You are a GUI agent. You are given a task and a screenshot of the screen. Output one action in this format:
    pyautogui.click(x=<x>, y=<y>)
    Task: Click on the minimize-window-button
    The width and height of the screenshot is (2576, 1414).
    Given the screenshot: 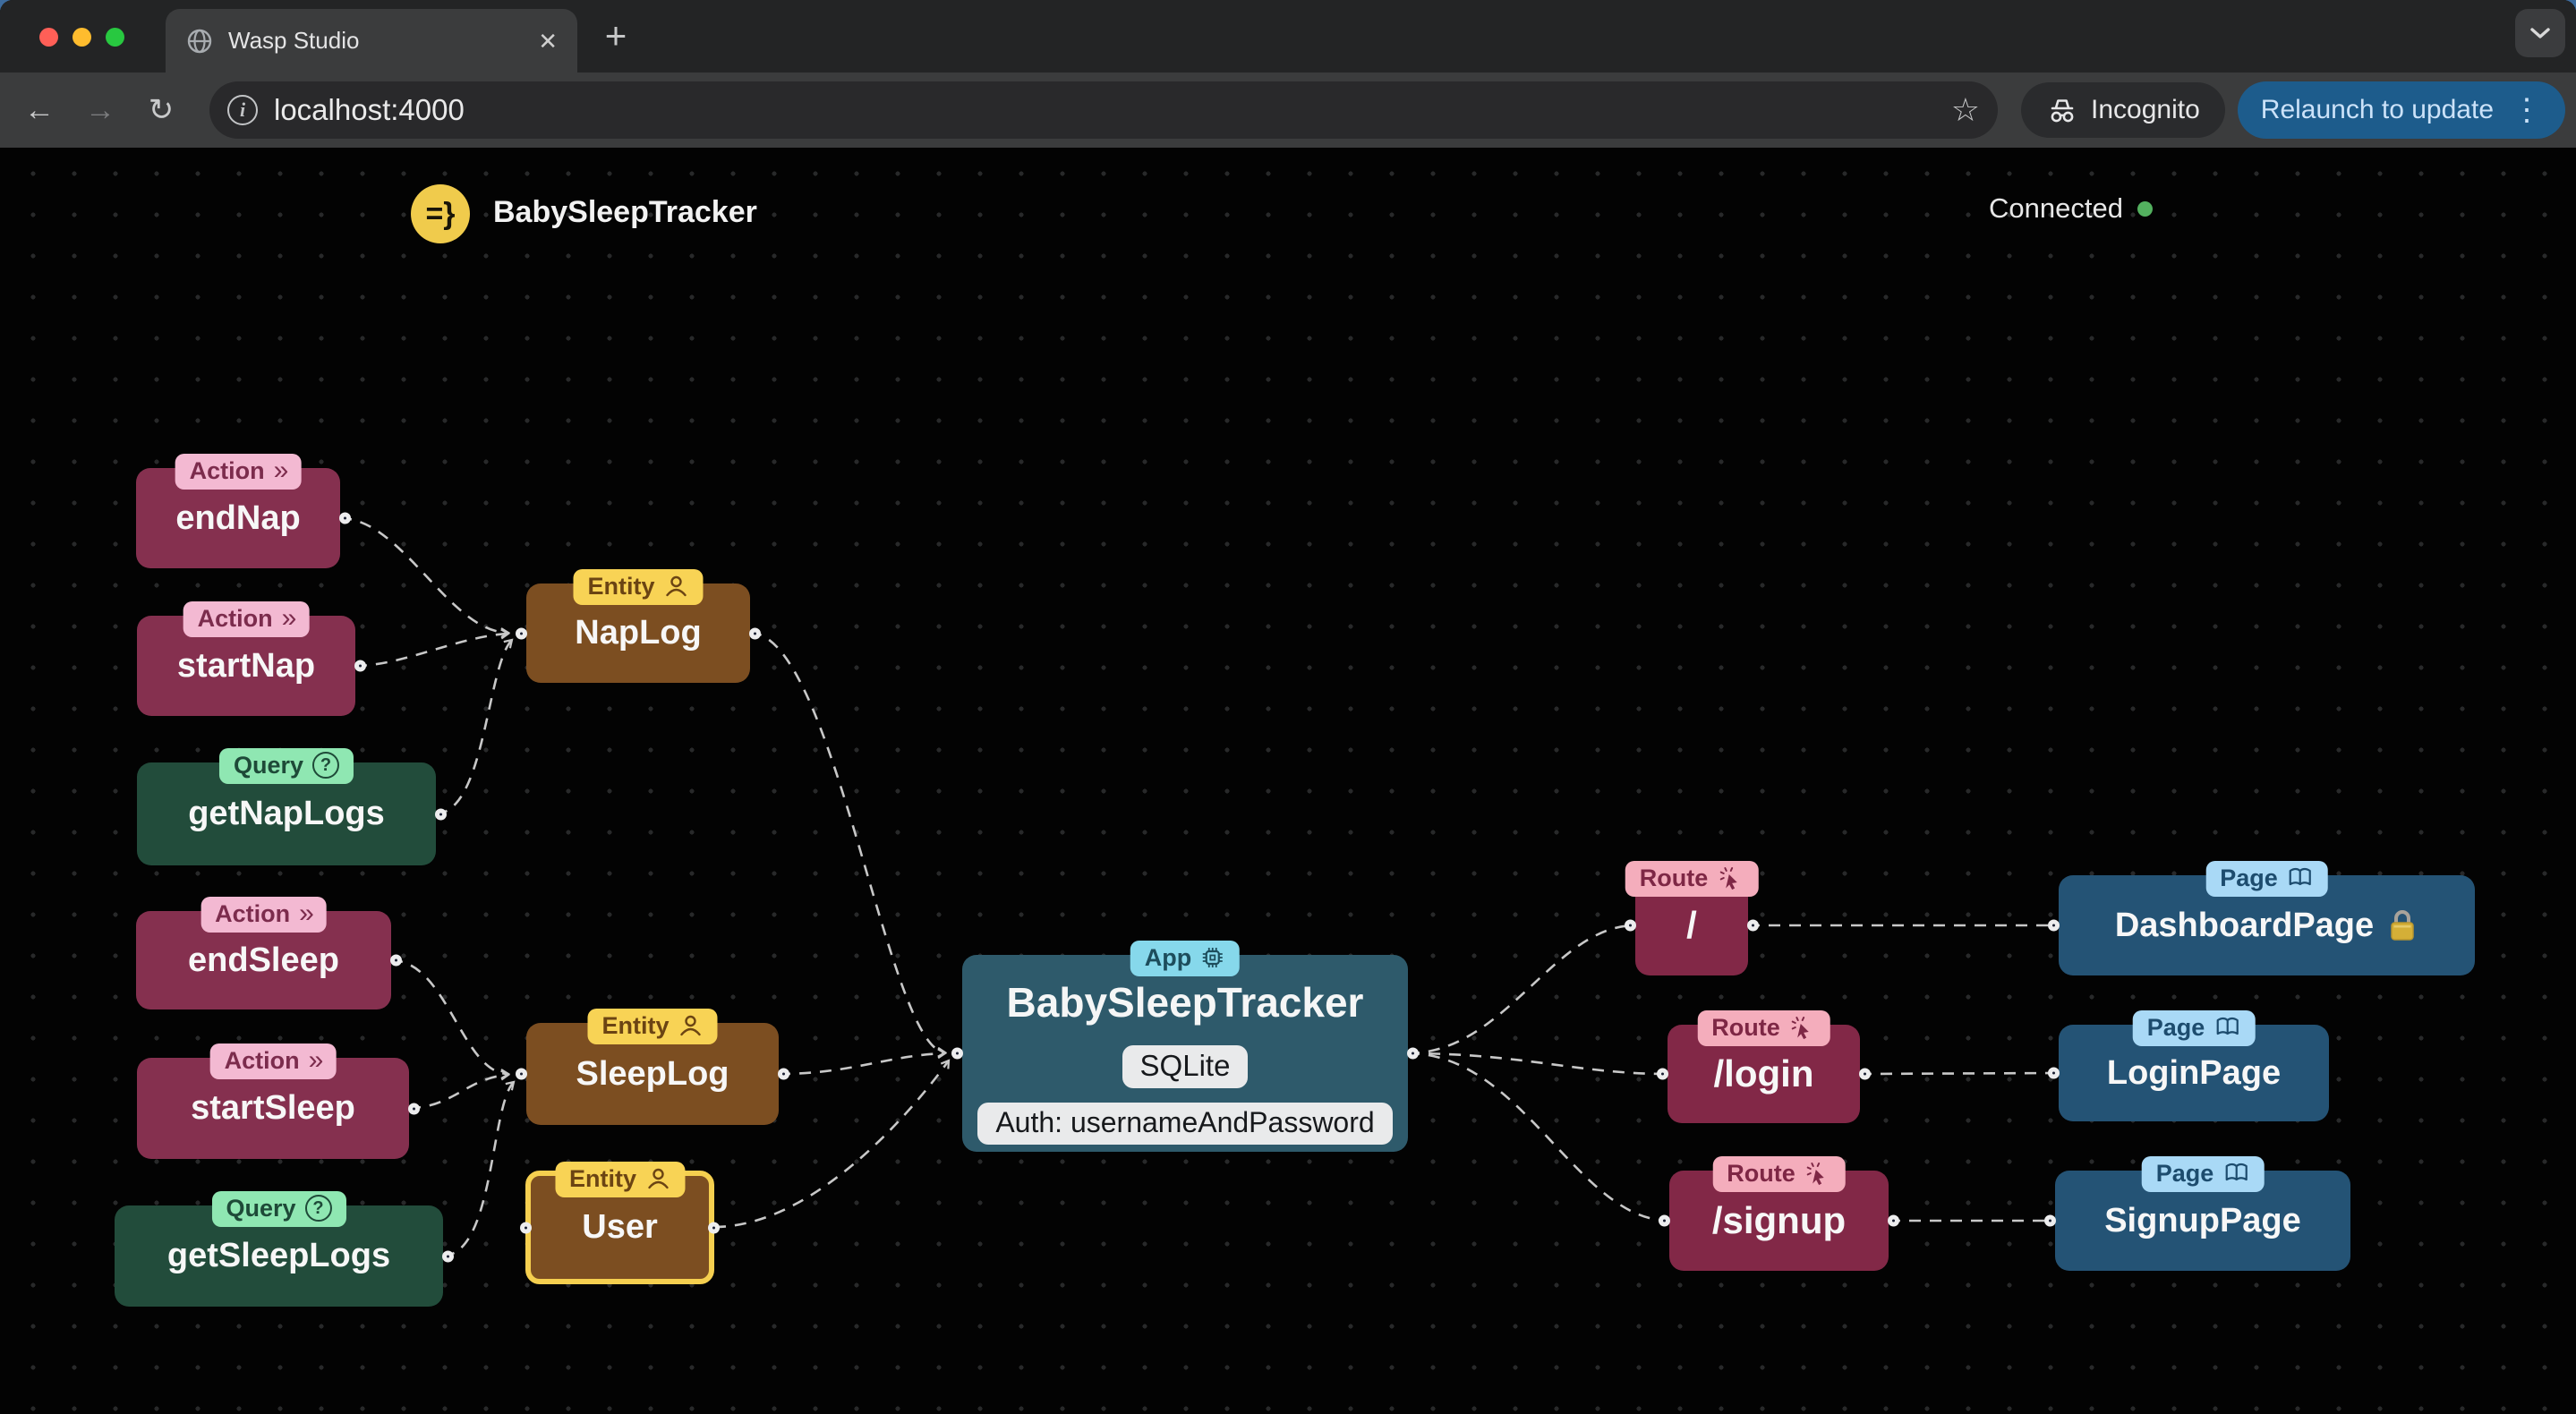 What is the action you would take?
    pyautogui.click(x=82, y=37)
    